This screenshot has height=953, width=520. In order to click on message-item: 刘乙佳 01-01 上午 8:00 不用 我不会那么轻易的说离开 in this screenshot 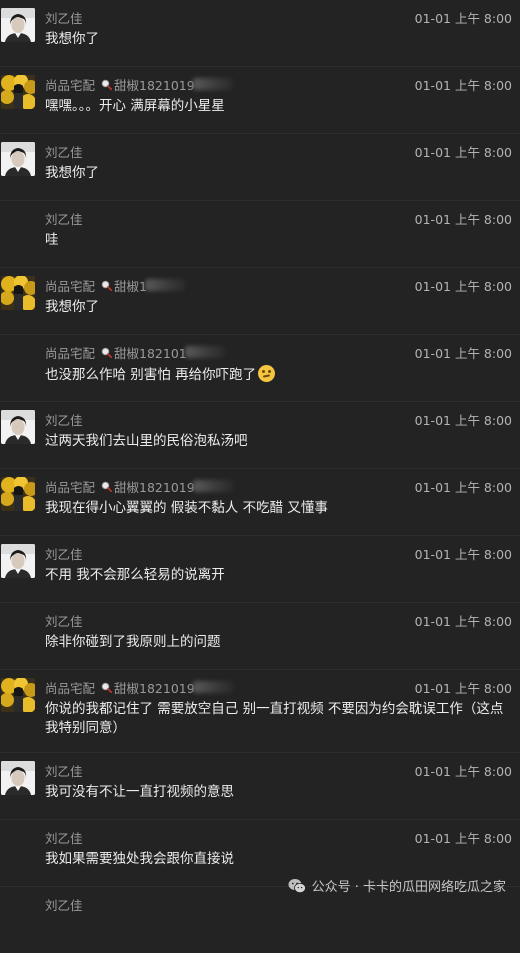, I will do `click(260, 569)`.